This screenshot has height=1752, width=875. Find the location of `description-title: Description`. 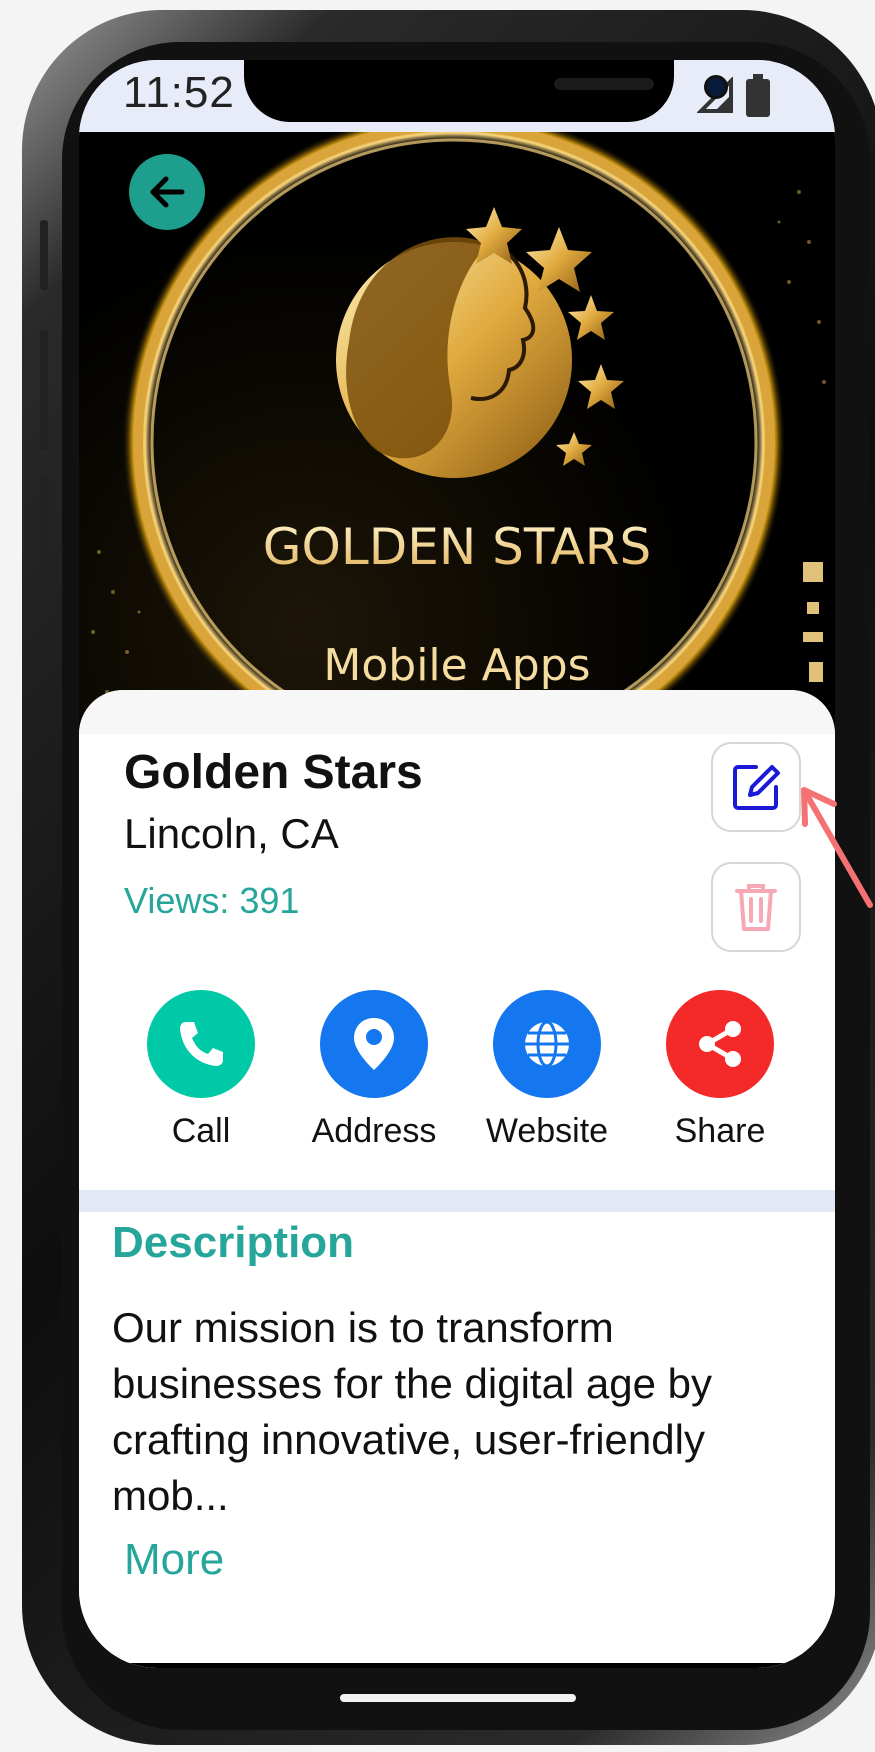

description-title: Description is located at coordinates (233, 1242).